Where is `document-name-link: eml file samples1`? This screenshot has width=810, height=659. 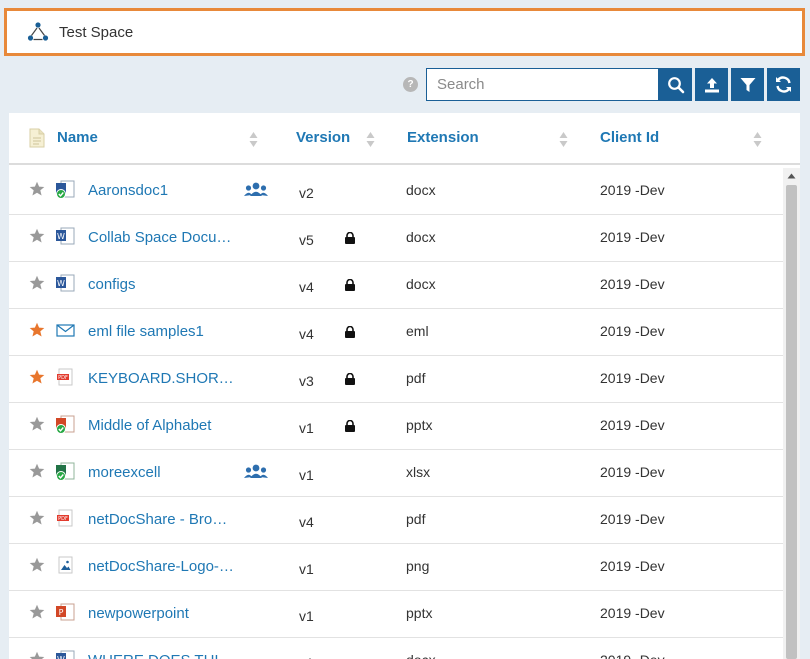
document-name-link: eml file samples1 is located at coordinates (161, 331).